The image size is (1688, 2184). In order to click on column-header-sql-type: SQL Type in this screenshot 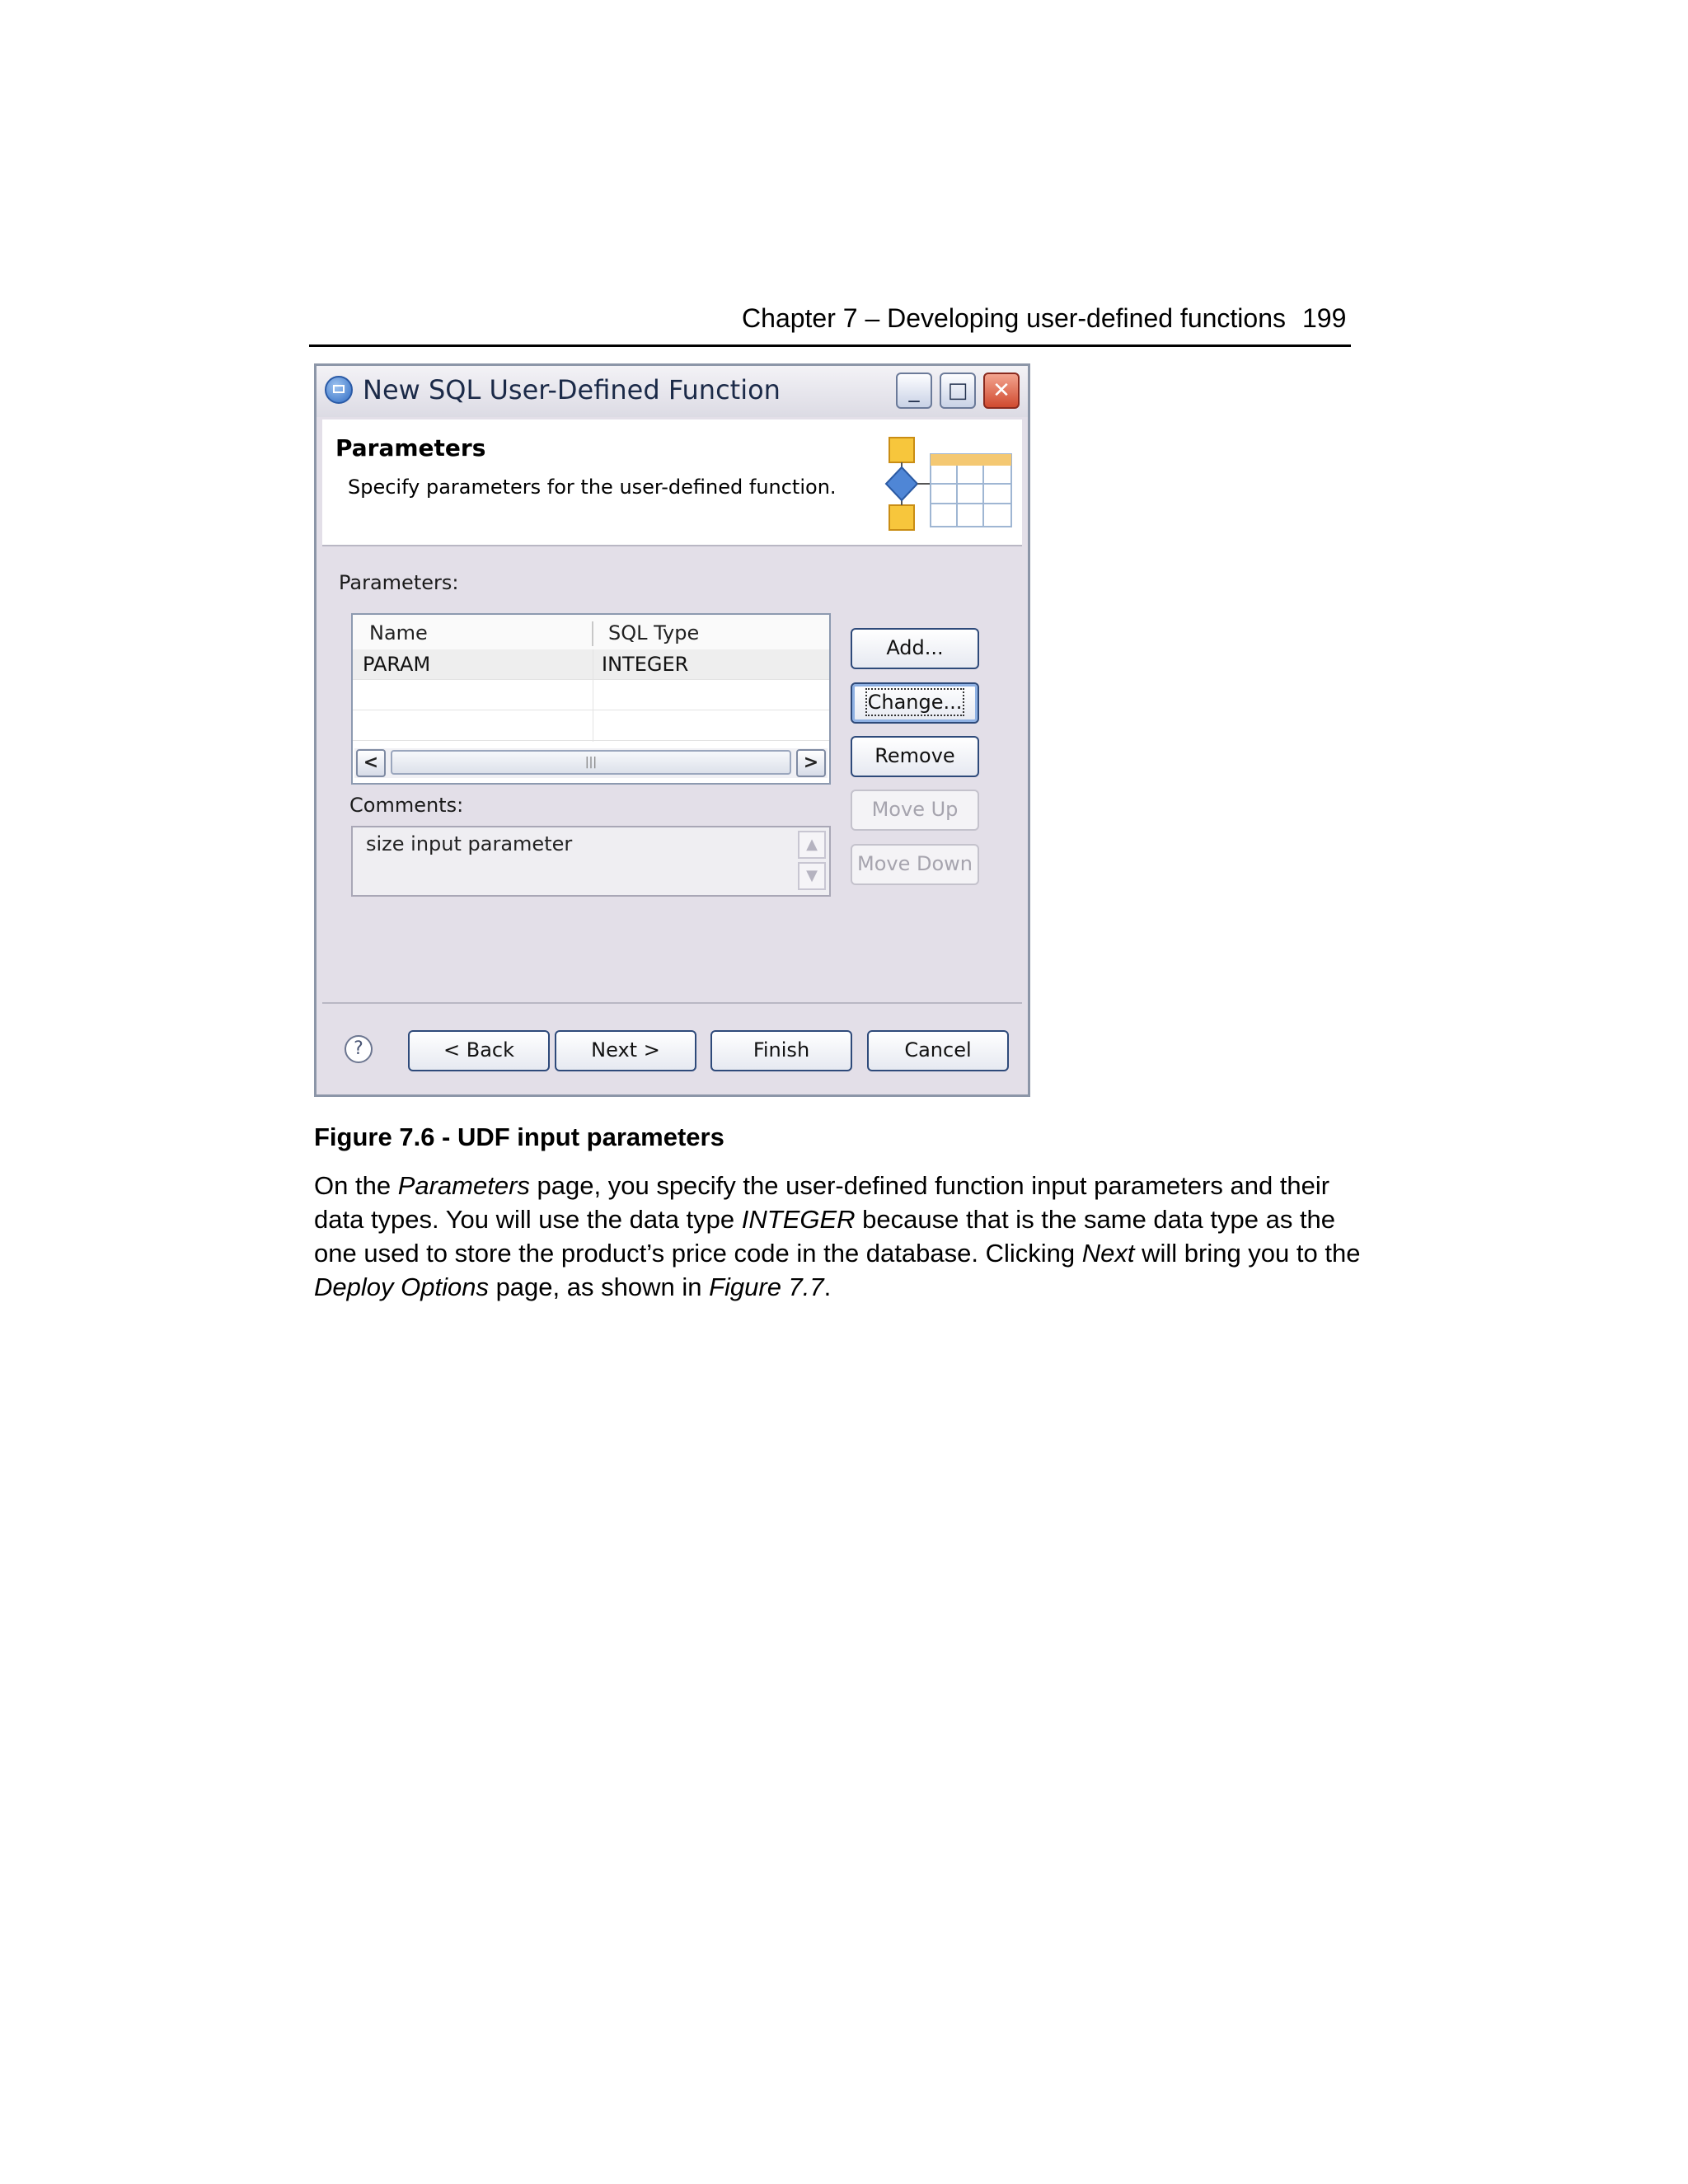, I will do `click(653, 632)`.